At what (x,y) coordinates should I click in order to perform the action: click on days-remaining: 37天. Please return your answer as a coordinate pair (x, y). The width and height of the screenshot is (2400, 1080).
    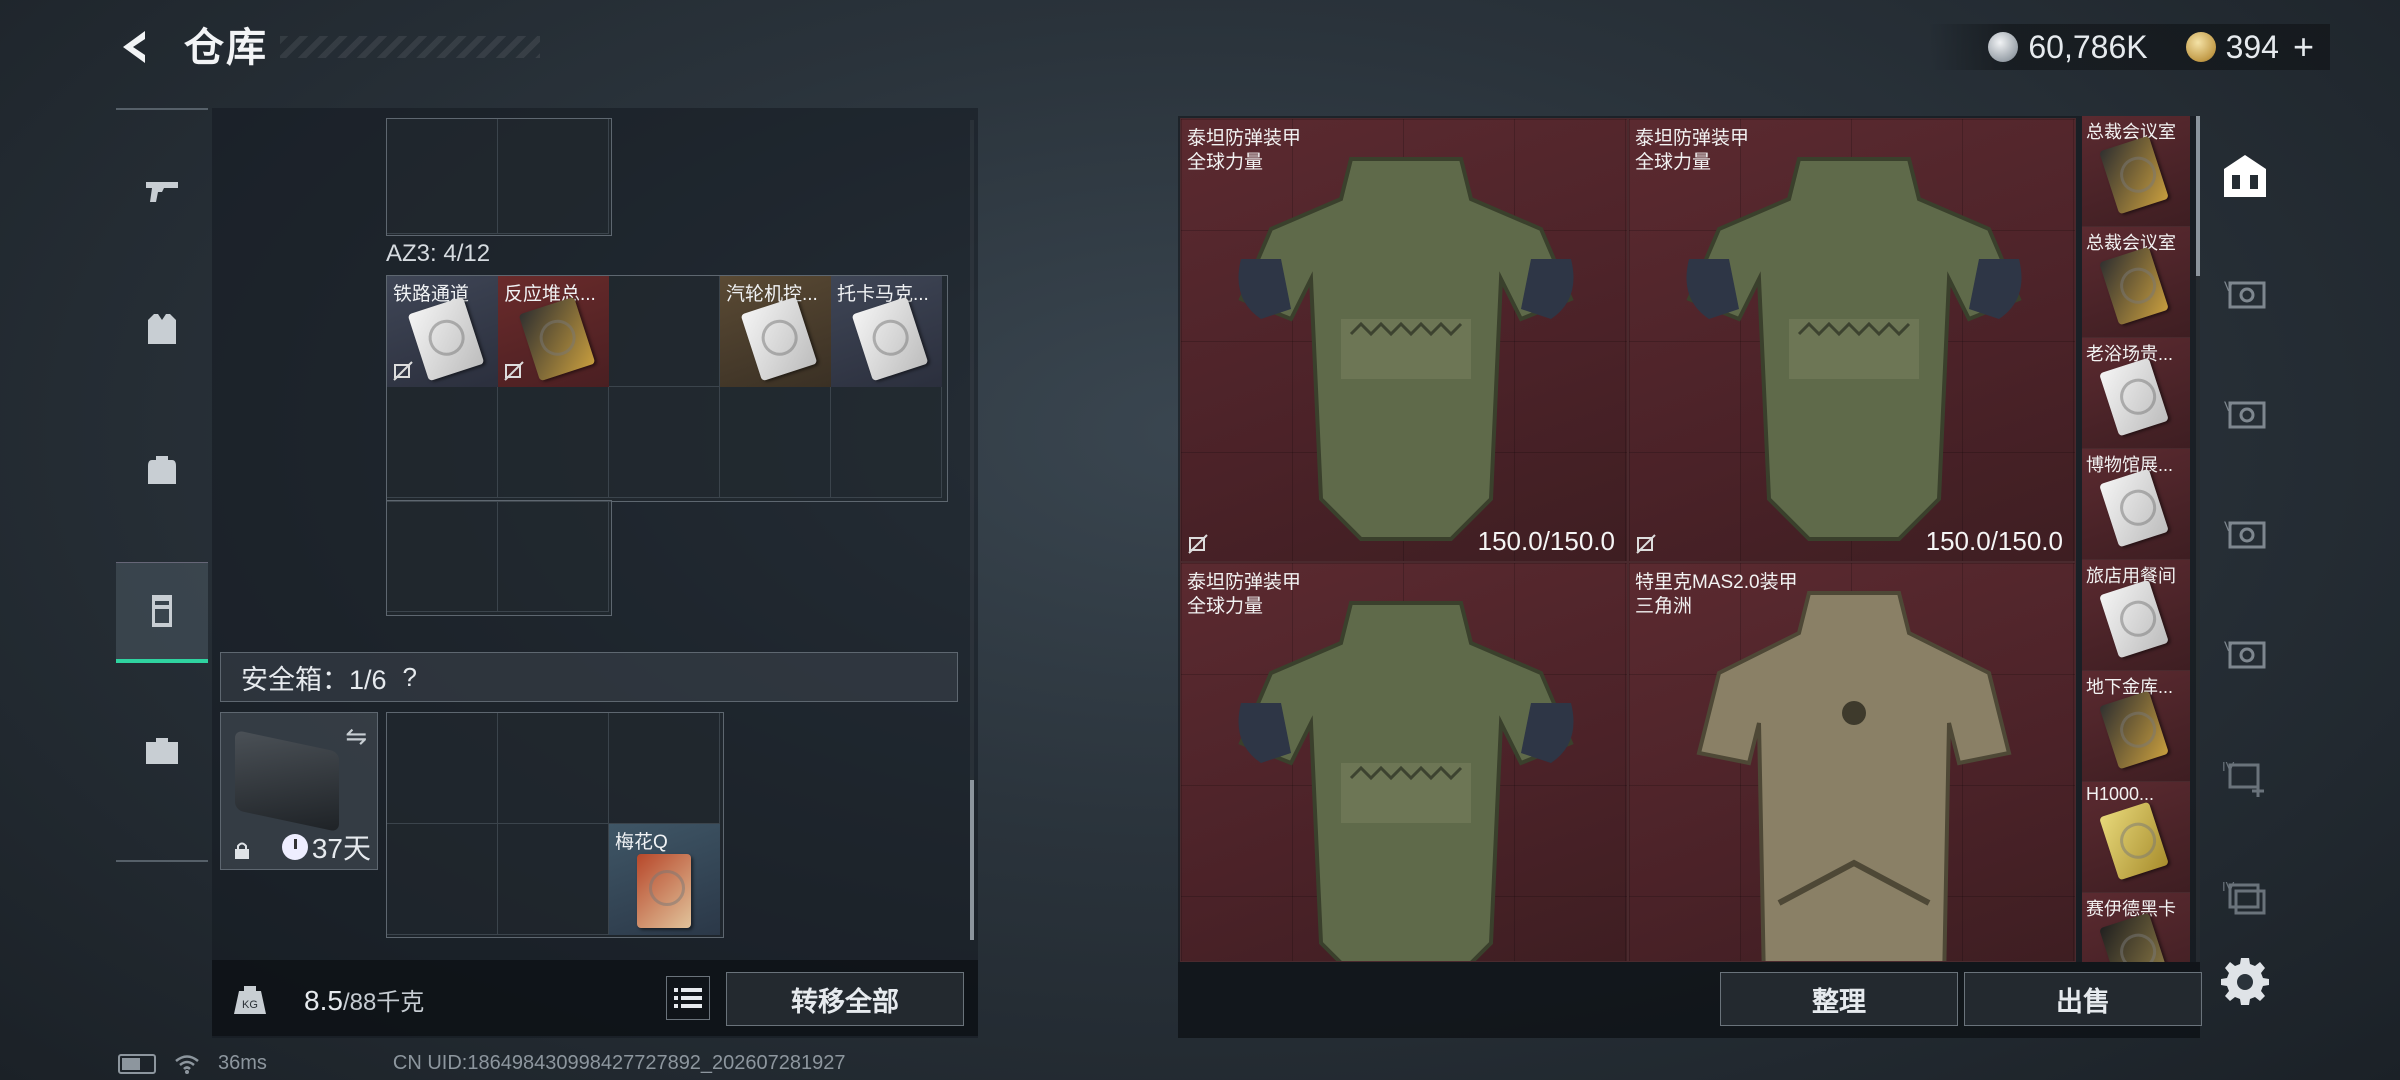
    Looking at the image, I should click on (341, 848).